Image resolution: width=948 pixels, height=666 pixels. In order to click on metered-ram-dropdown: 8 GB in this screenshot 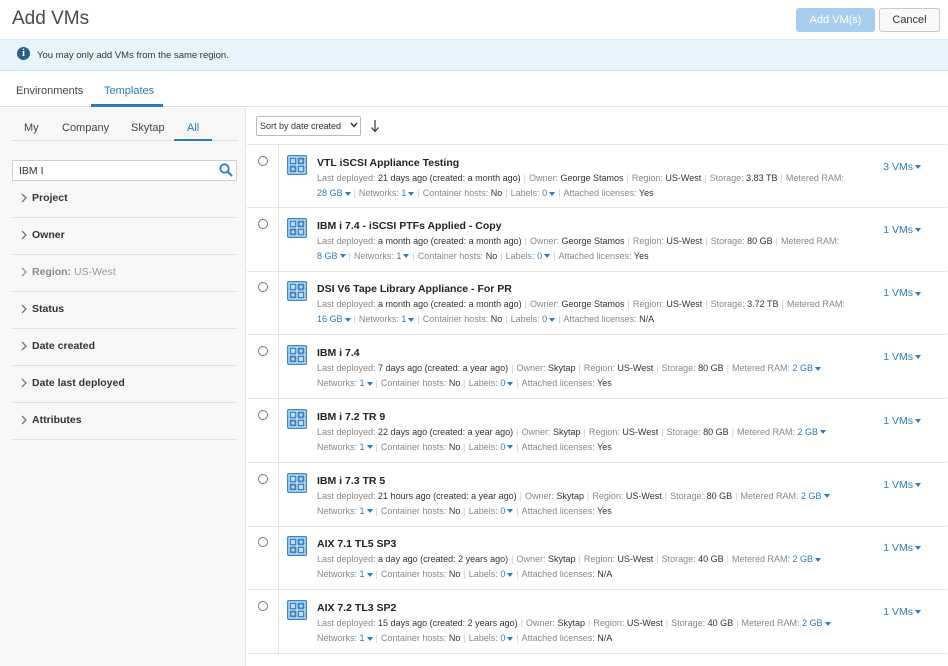, I will do `click(331, 256)`.